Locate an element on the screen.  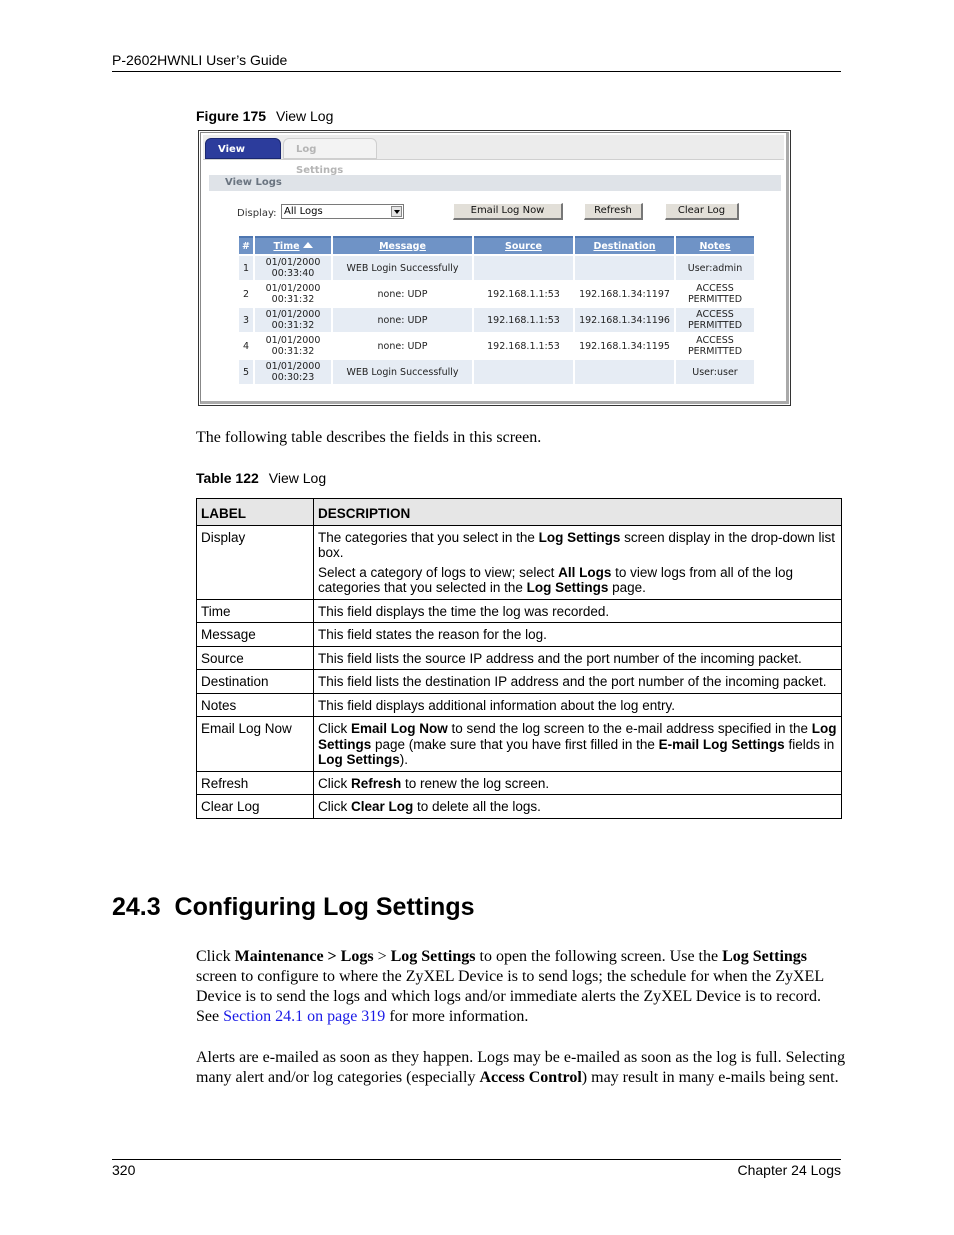
display-select: All Logs is located at coordinates (342, 211).